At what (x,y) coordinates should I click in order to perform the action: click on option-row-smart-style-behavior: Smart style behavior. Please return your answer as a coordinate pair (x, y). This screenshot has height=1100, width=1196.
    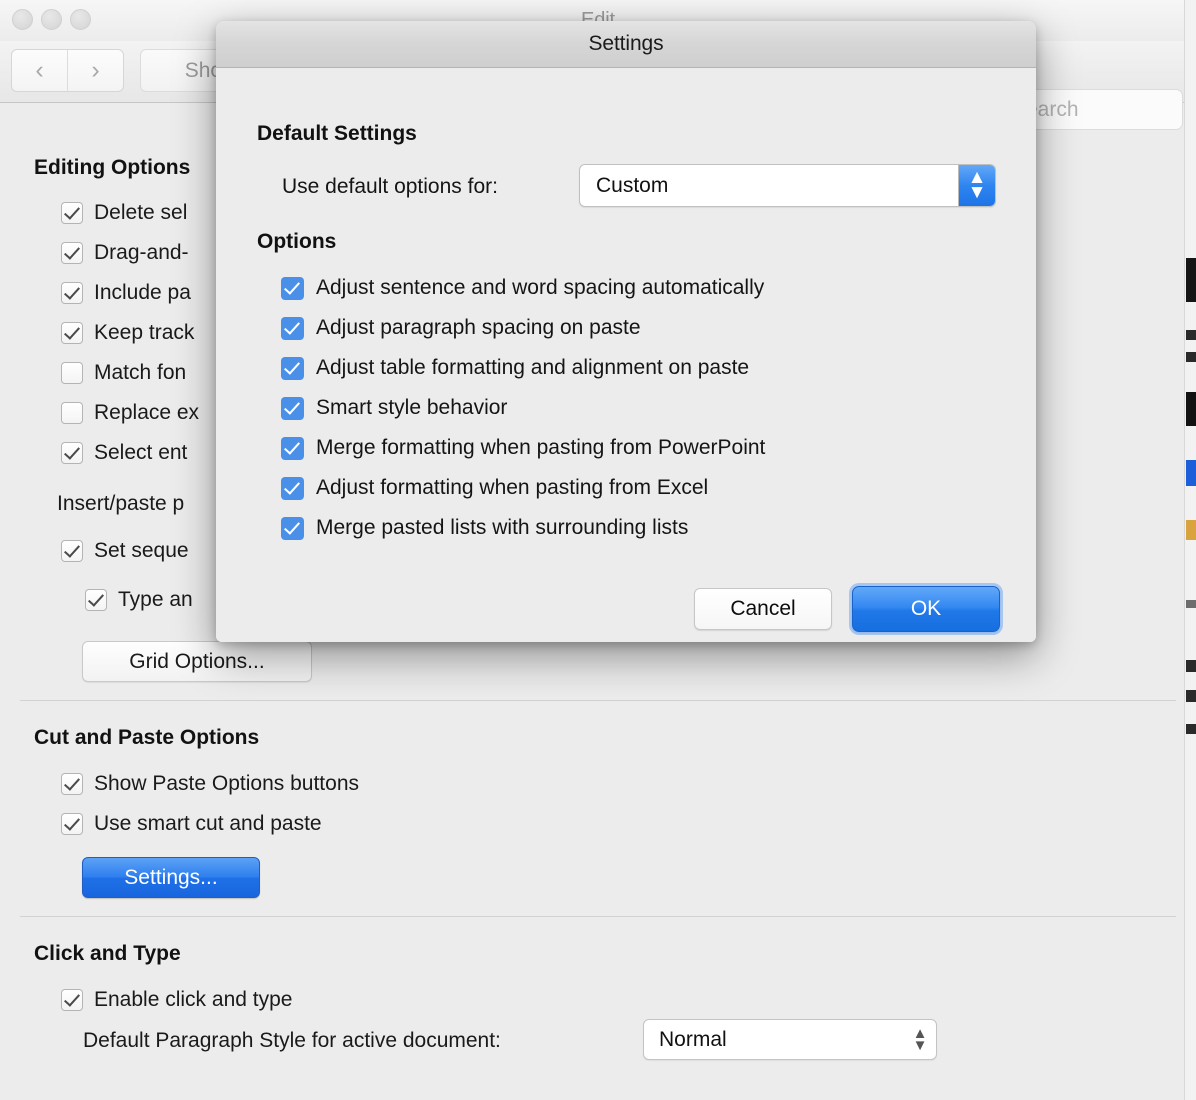
    Looking at the image, I should click on (394, 408).